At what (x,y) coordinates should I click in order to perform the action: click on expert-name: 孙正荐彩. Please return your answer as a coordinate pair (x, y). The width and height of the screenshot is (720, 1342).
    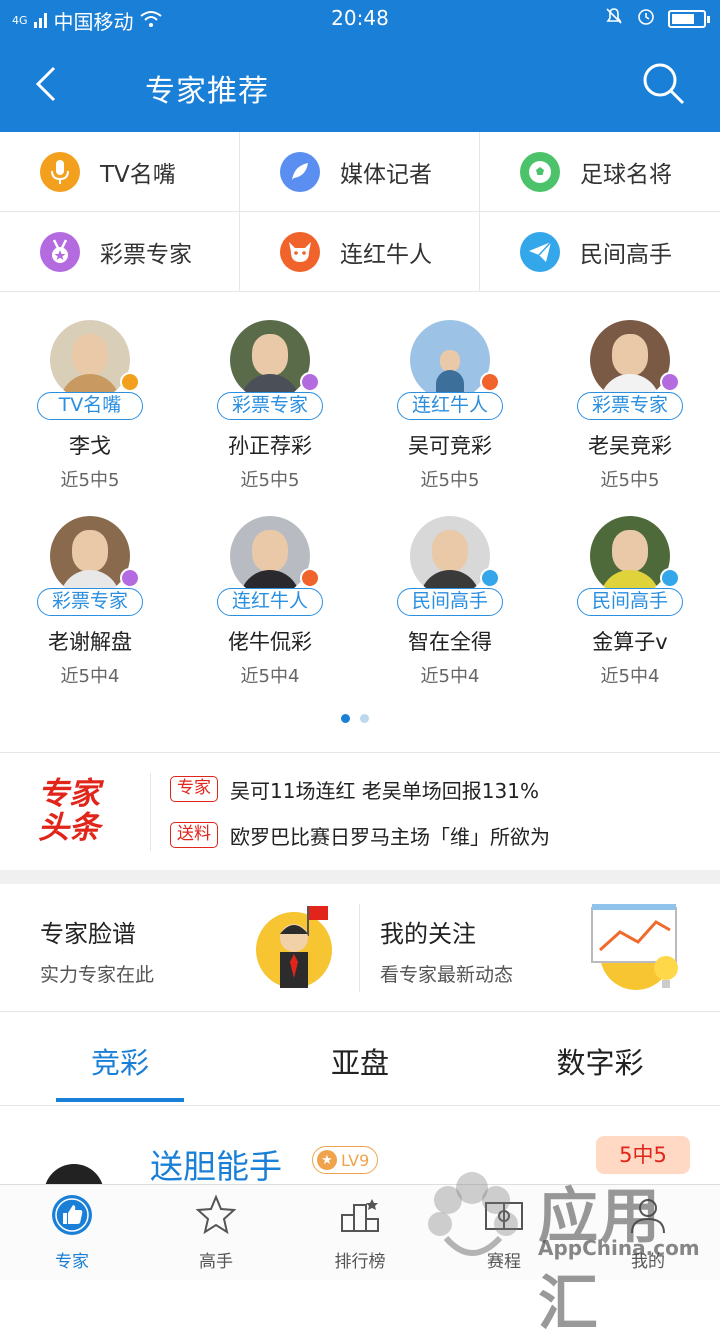
    Looking at the image, I should click on (270, 446).